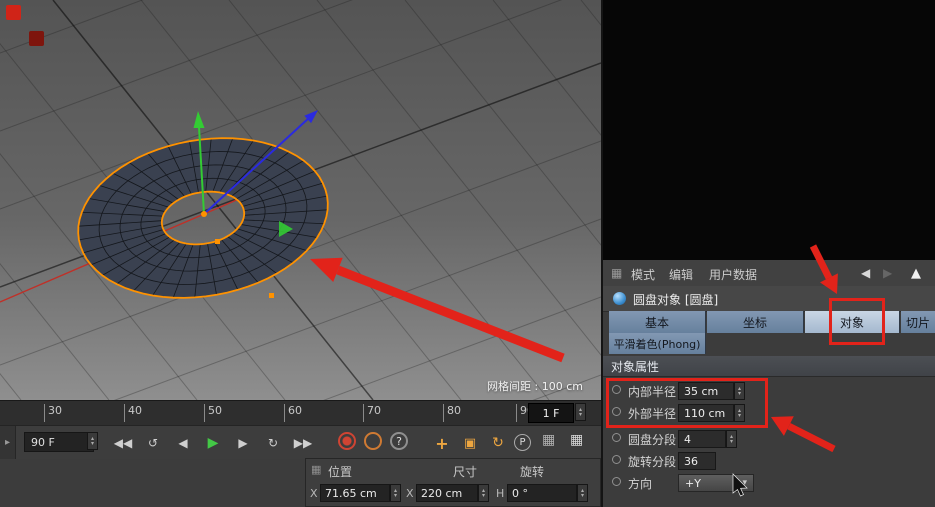 The height and width of the screenshot is (507, 935). I want to click on size-header: 尺寸, so click(465, 472).